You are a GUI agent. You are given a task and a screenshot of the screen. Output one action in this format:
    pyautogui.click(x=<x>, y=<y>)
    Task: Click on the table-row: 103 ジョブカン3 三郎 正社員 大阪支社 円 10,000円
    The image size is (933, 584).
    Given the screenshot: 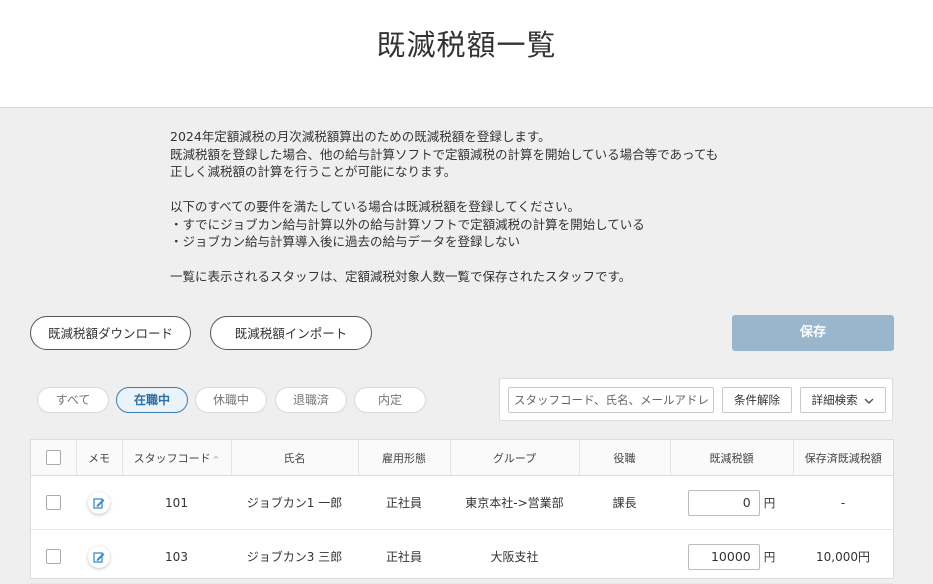 What is the action you would take?
    pyautogui.click(x=462, y=556)
    